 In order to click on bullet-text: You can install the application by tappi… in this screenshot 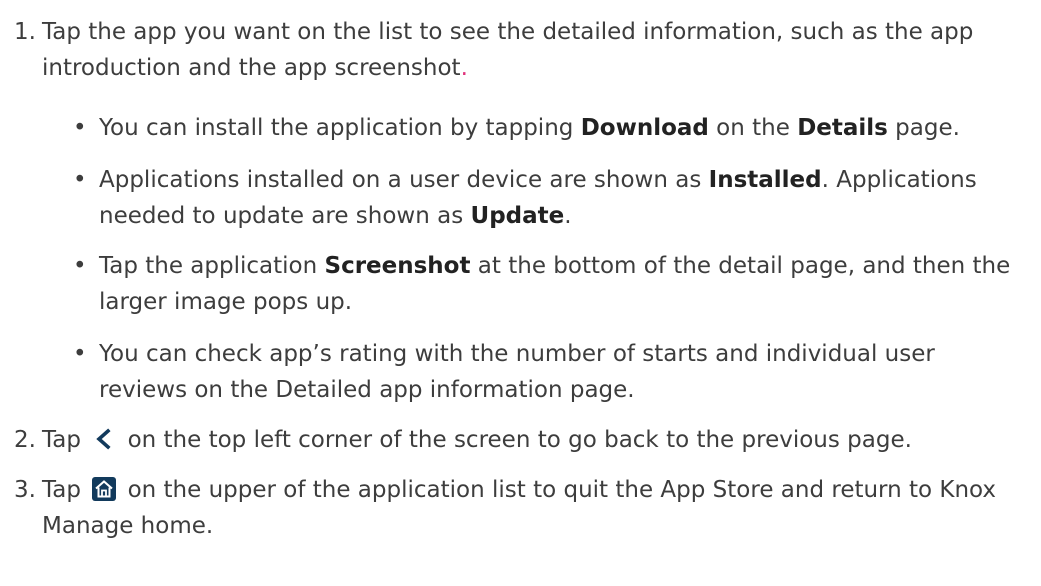, I will do `click(529, 128)`.